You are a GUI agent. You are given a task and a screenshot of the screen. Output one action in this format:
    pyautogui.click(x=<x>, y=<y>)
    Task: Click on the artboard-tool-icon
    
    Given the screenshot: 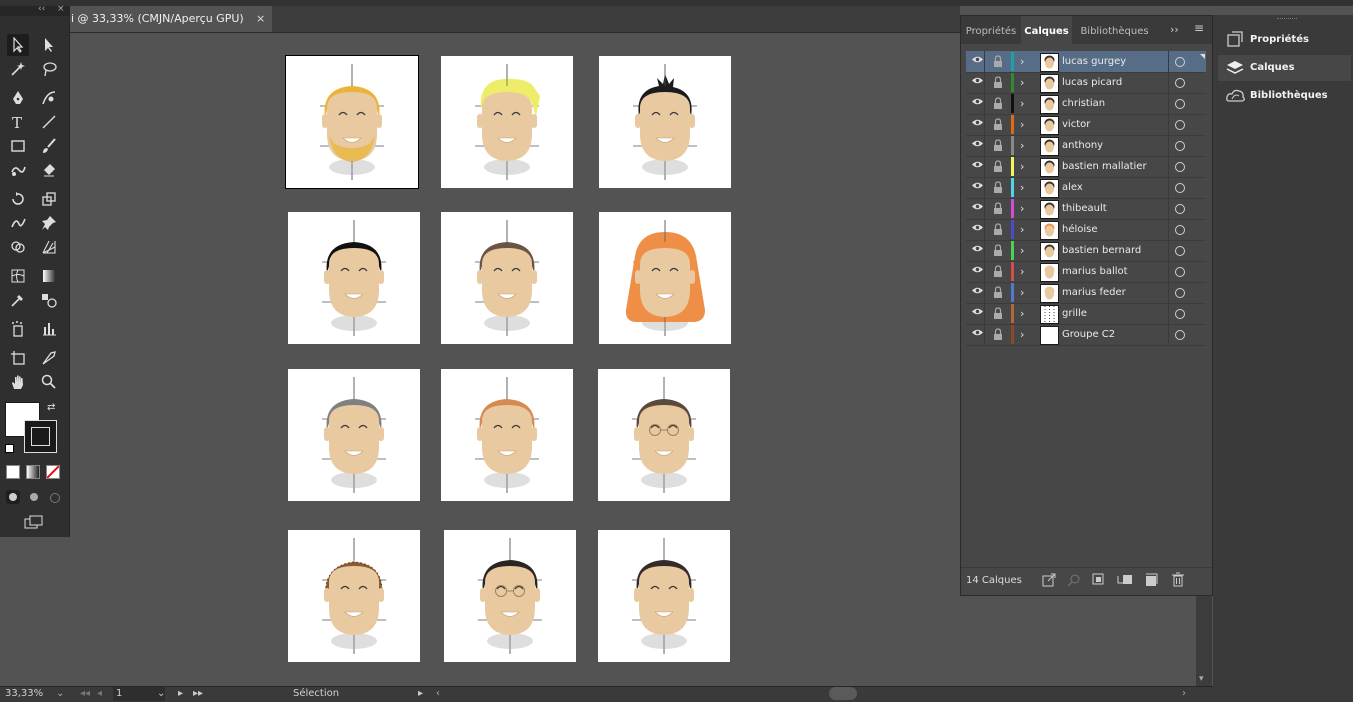 What is the action you would take?
    pyautogui.click(x=18, y=358)
    